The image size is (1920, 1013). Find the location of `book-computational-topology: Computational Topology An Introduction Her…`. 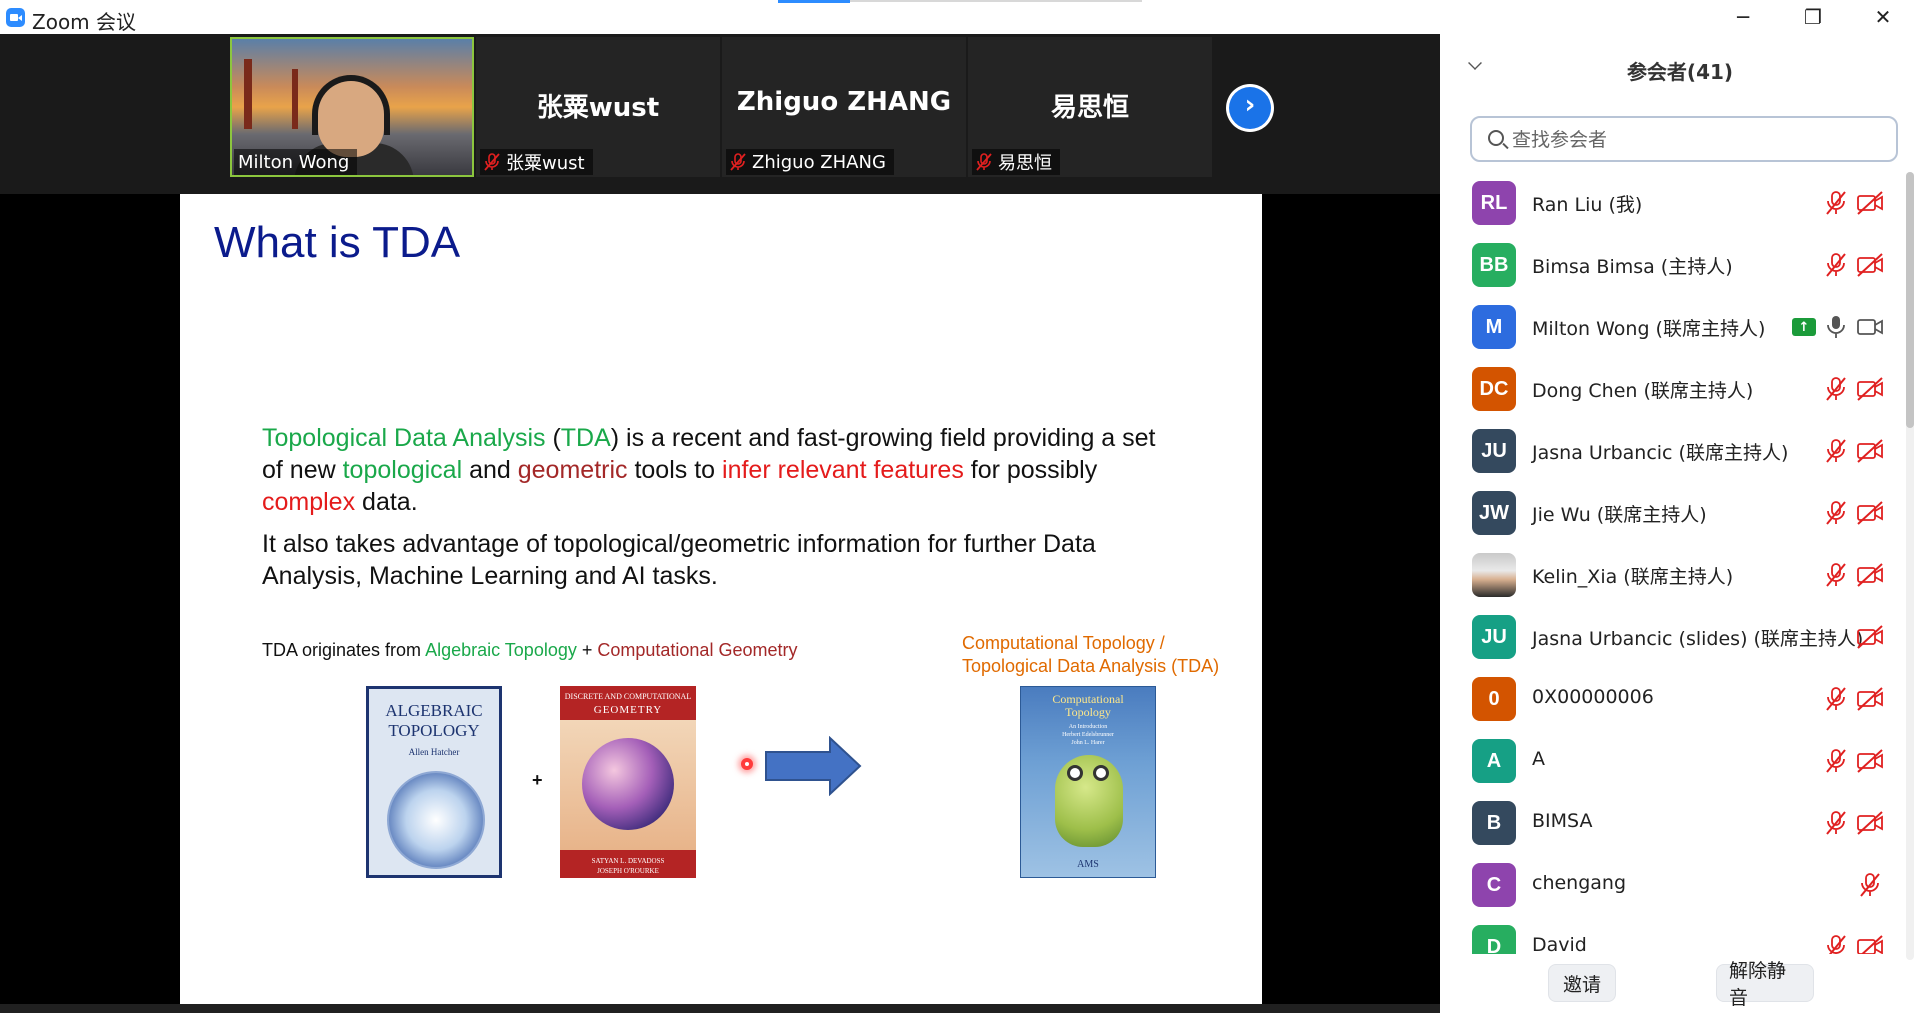

book-computational-topology: Computational Topology An Introduction Her… is located at coordinates (1088, 782).